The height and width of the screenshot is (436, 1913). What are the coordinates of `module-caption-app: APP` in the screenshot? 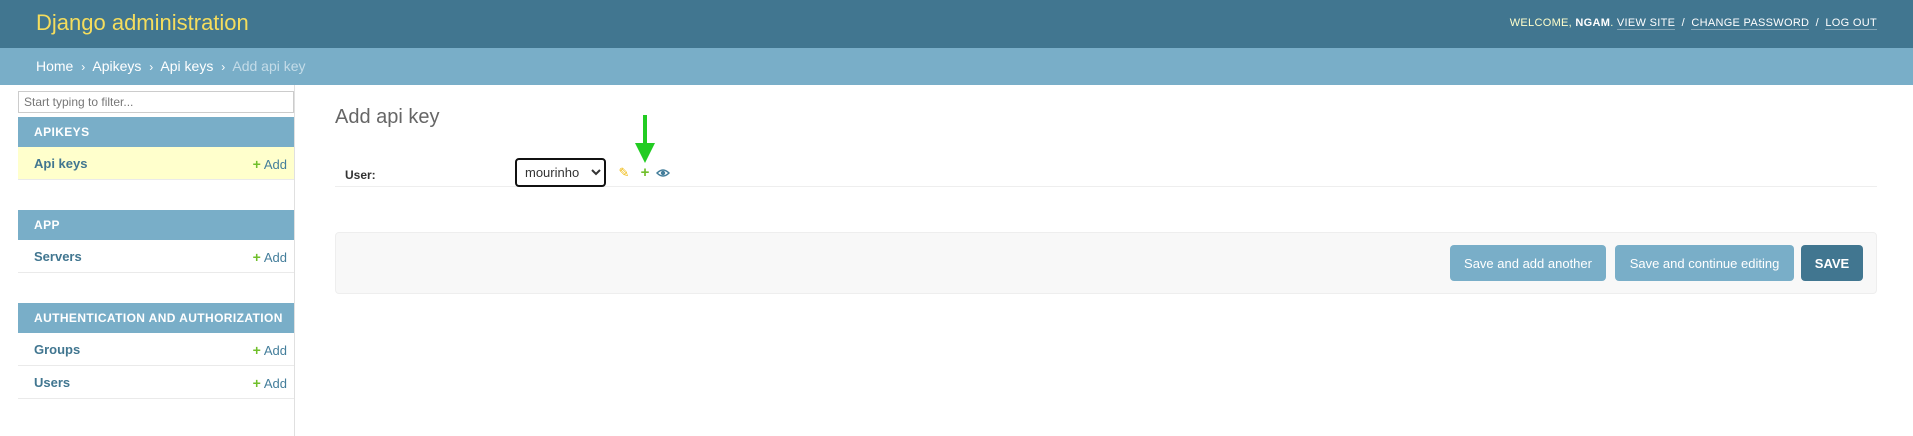 It's located at (156, 225).